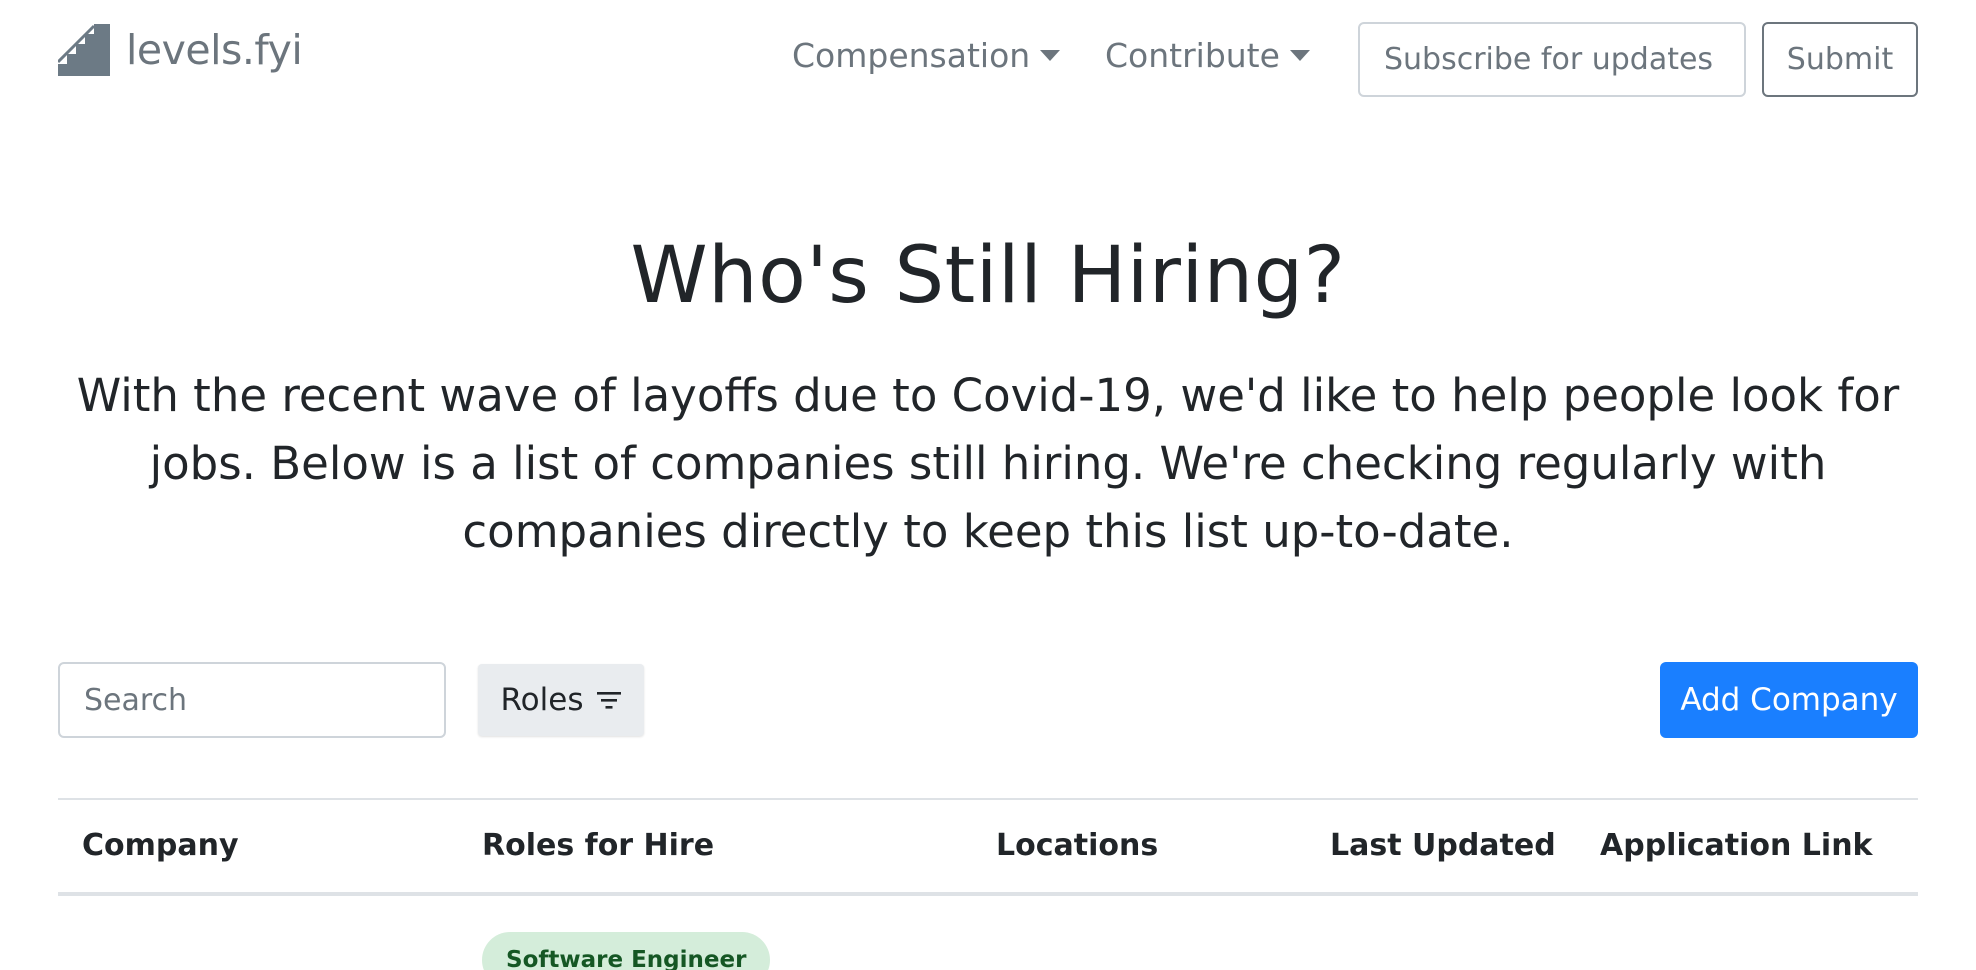 This screenshot has width=1976, height=970. I want to click on column-header-company: Company, so click(160, 845).